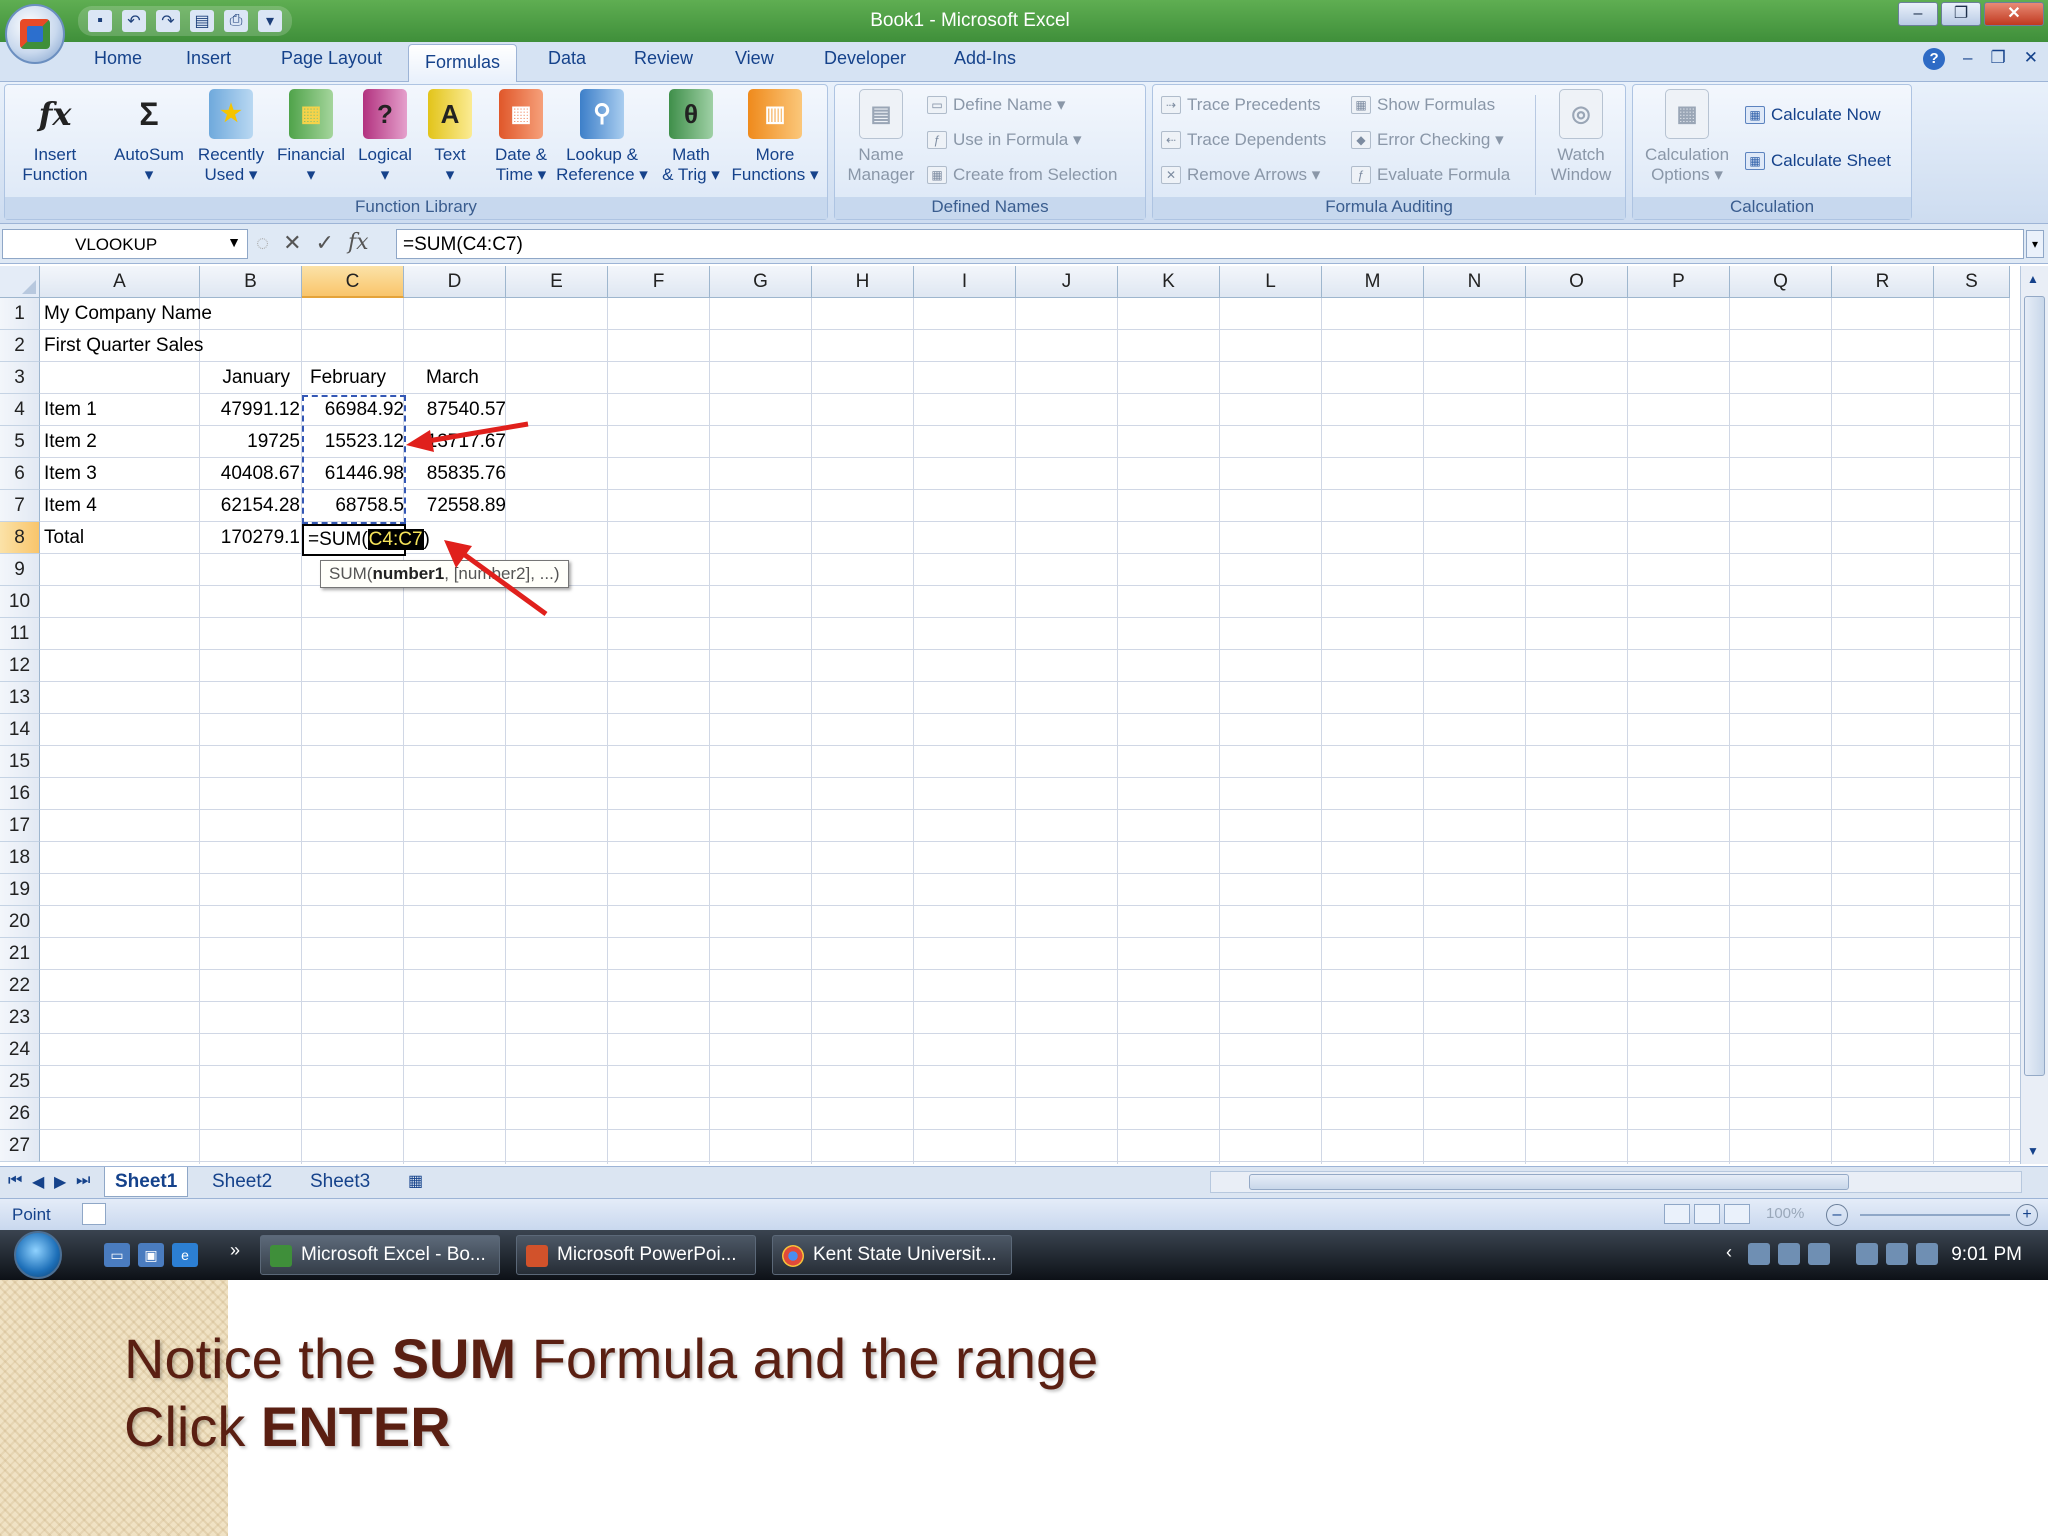 This screenshot has height=1536, width=2048. What do you see at coordinates (1067, 282) in the screenshot?
I see `column-header-j: J` at bounding box center [1067, 282].